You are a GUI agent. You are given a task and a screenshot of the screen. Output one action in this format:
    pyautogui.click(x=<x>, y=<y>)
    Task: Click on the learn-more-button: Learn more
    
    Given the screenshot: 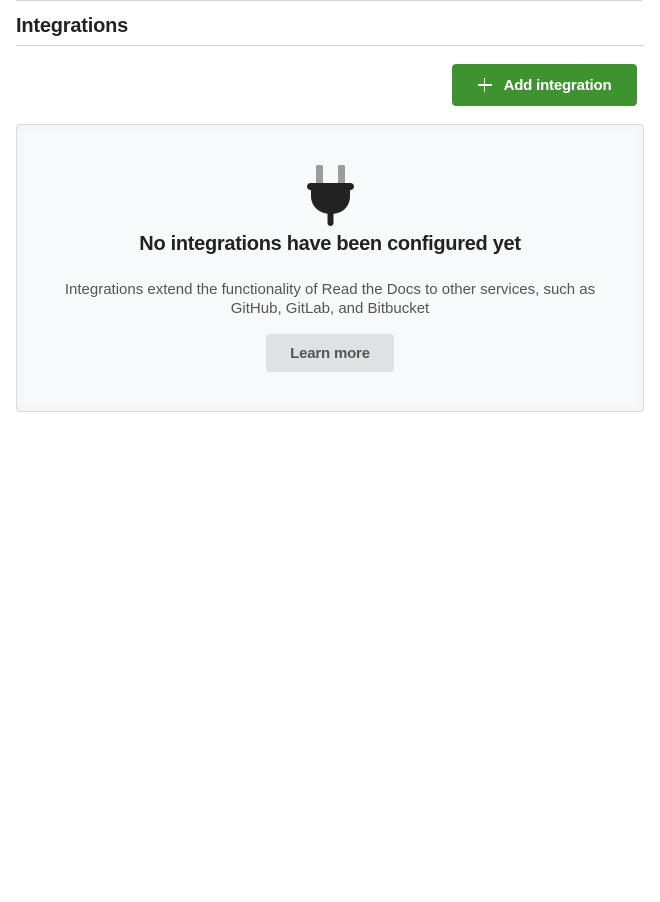 What is the action you would take?
    pyautogui.click(x=330, y=353)
    